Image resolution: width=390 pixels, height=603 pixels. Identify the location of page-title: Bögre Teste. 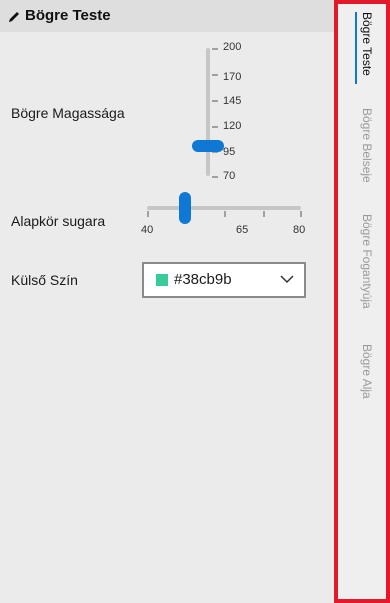
(68, 15).